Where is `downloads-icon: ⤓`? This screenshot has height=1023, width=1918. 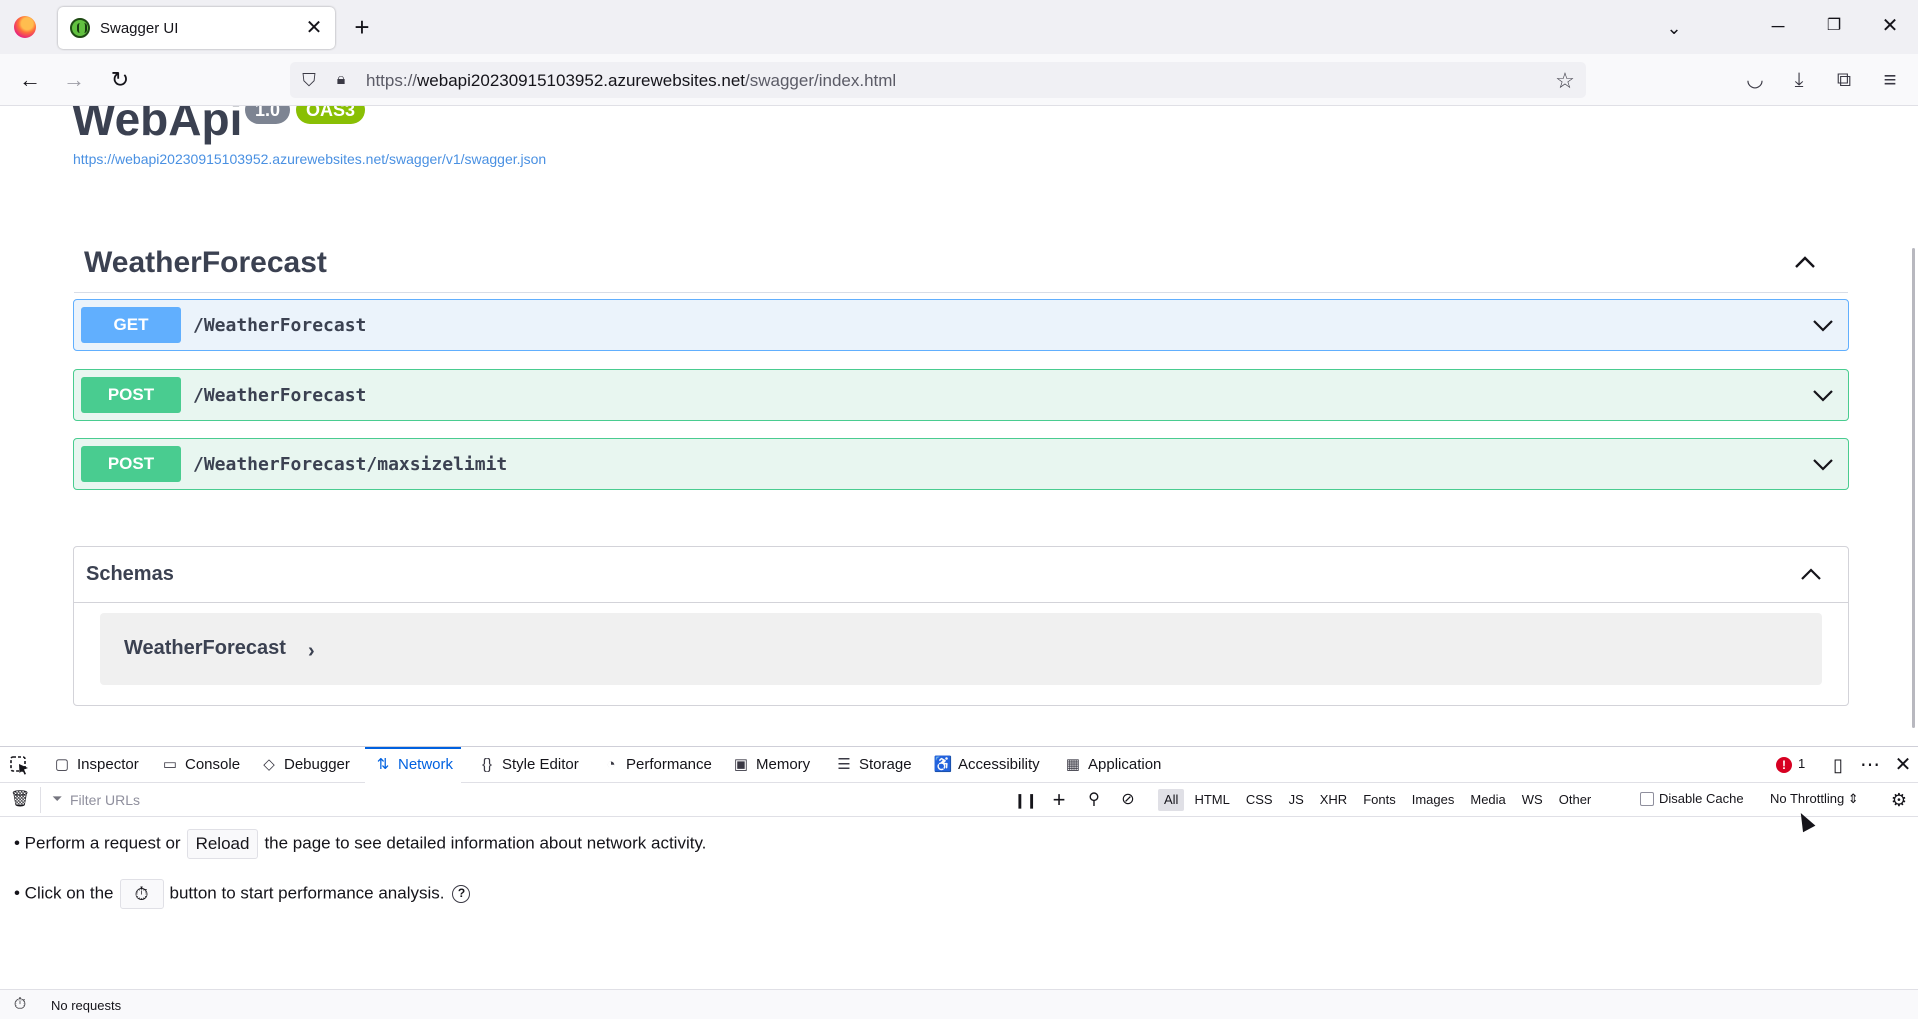 downloads-icon: ⤓ is located at coordinates (1799, 80).